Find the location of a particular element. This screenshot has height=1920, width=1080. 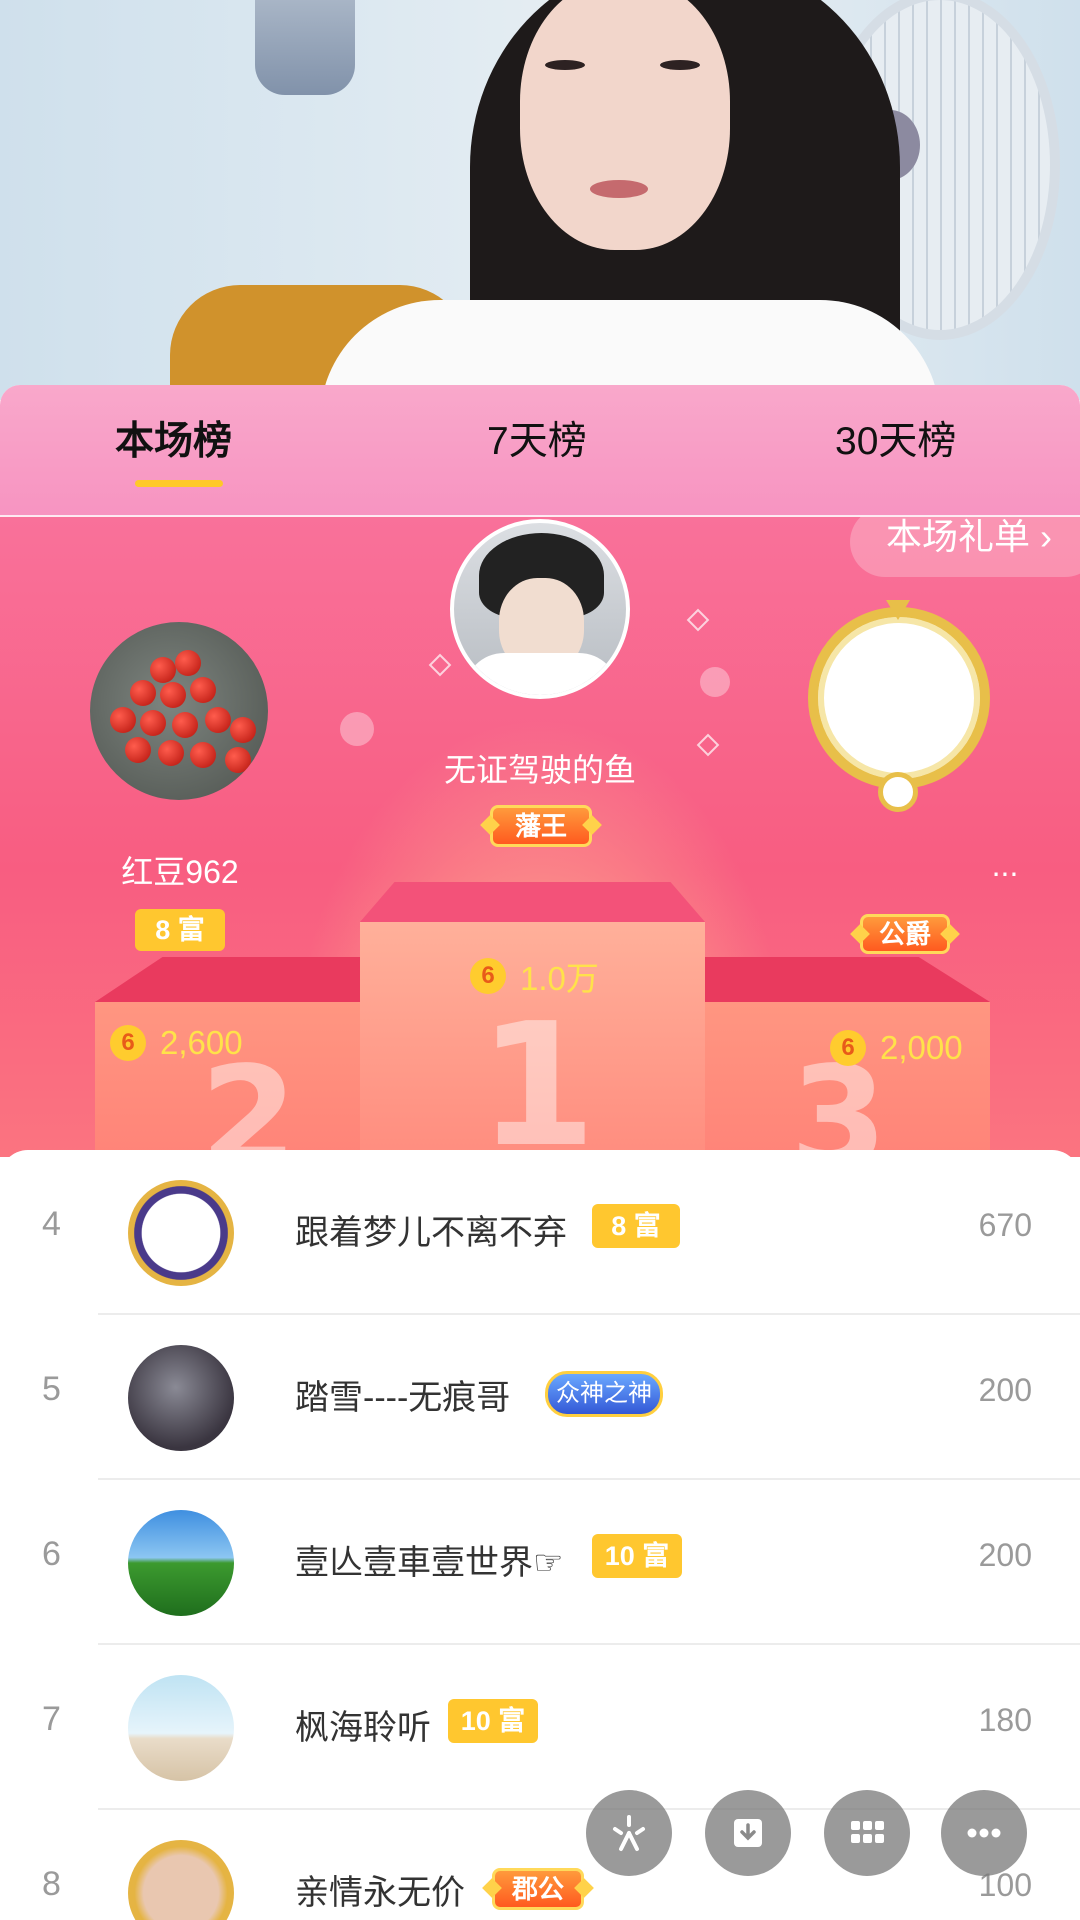

avatar-second-place is located at coordinates (179, 711).